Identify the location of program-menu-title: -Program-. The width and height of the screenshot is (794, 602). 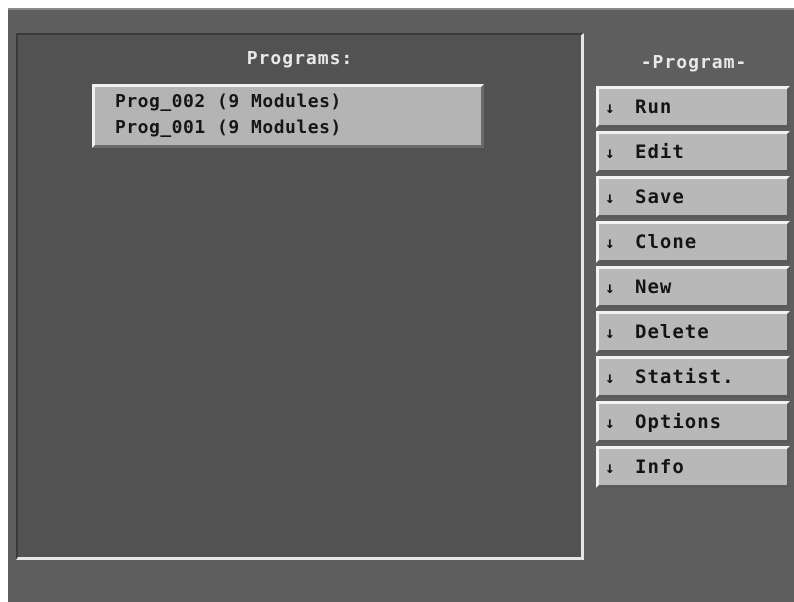
(694, 62).